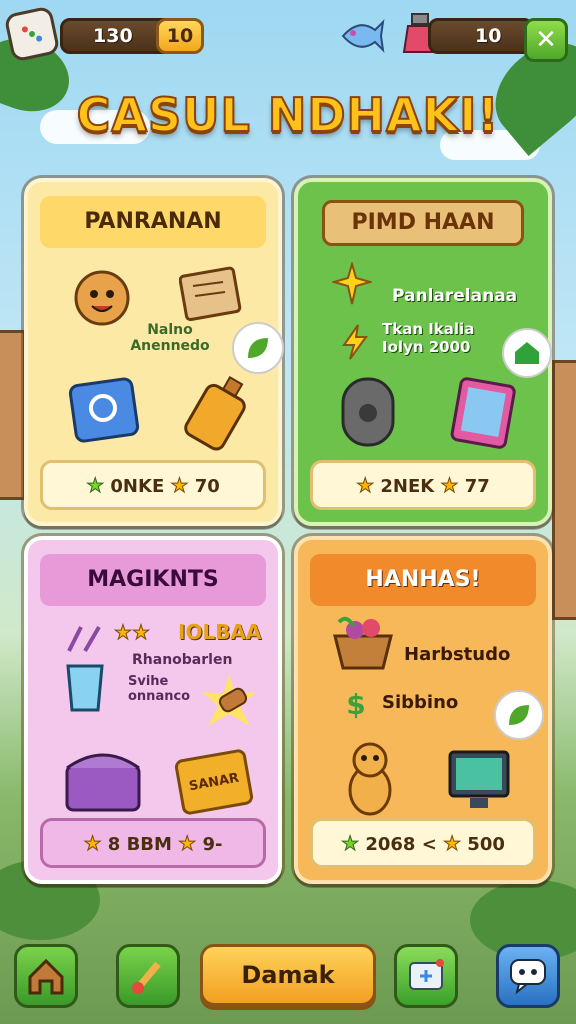  Describe the element at coordinates (488, 36) in the screenshot. I see `energy-value: 10` at that location.